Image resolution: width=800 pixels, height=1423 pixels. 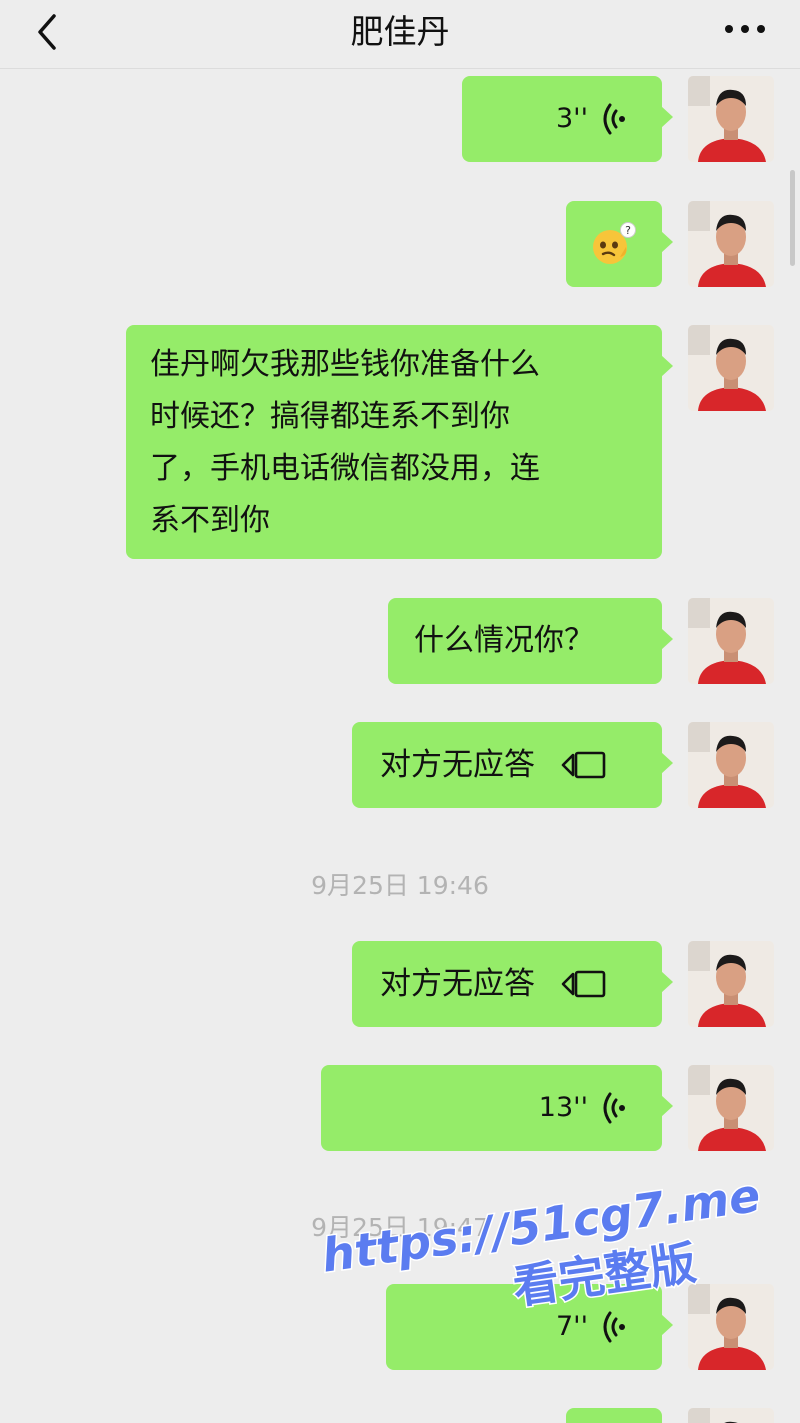 What do you see at coordinates (400, 245) in the screenshot?
I see `message-row: ?` at bounding box center [400, 245].